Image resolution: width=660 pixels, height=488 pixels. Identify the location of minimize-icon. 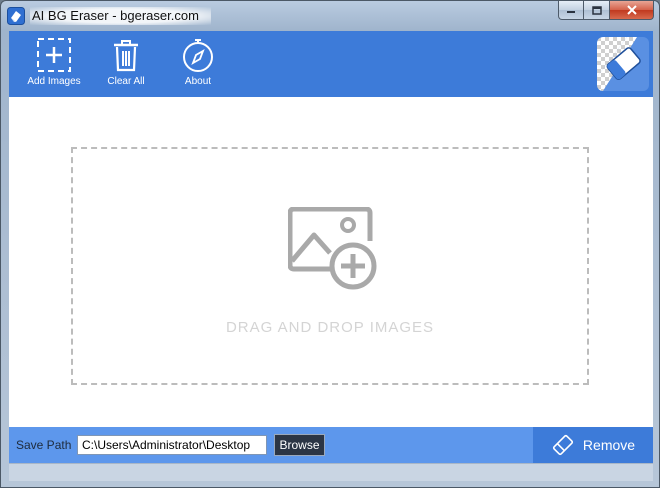
(571, 12).